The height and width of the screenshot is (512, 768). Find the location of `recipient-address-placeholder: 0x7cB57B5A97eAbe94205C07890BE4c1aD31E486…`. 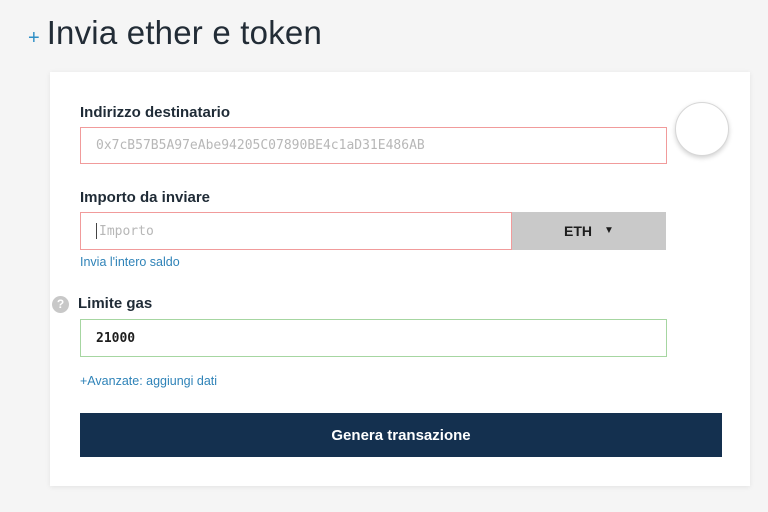

recipient-address-placeholder: 0x7cB57B5A97eAbe94205C07890BE4c1aD31E486… is located at coordinates (260, 145).